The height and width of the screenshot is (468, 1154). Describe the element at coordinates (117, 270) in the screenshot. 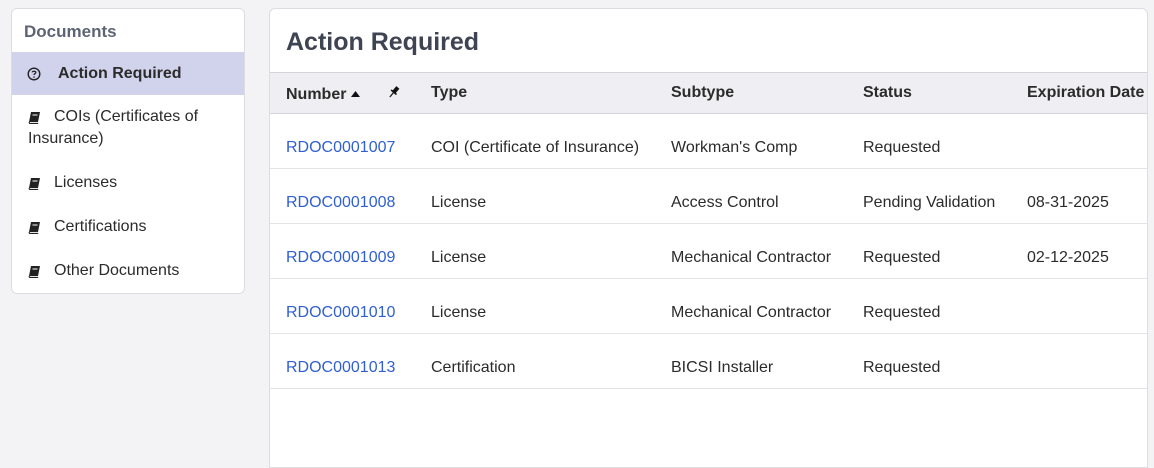

I see `sidebar-item-label: Other Documents` at that location.